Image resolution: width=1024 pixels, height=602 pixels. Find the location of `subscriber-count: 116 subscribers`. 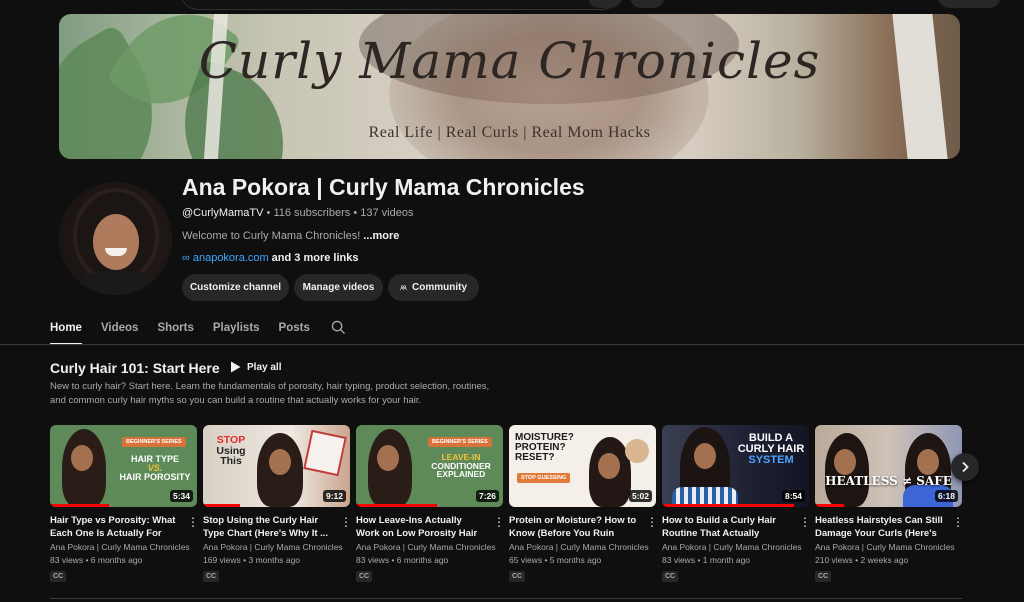

subscriber-count: 116 subscribers is located at coordinates (312, 213).